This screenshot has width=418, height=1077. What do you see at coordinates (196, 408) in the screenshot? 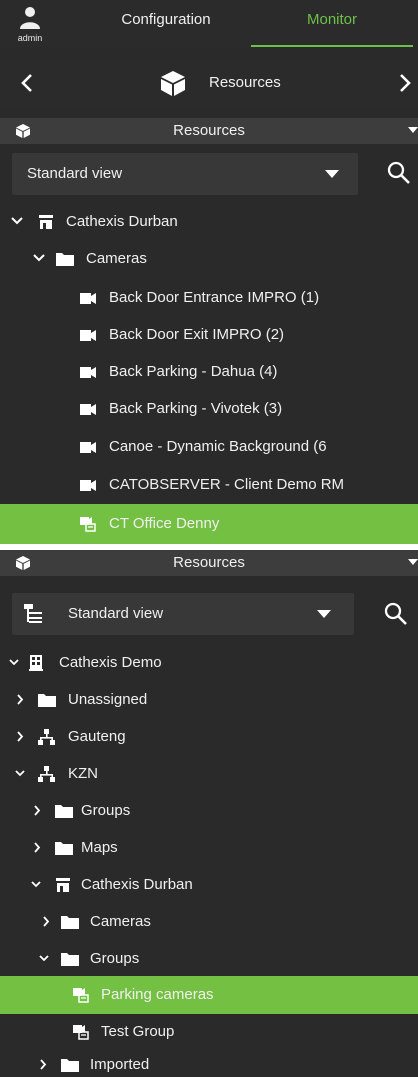
I see `tree-node-label: Back Parking - Vivotek (3)` at bounding box center [196, 408].